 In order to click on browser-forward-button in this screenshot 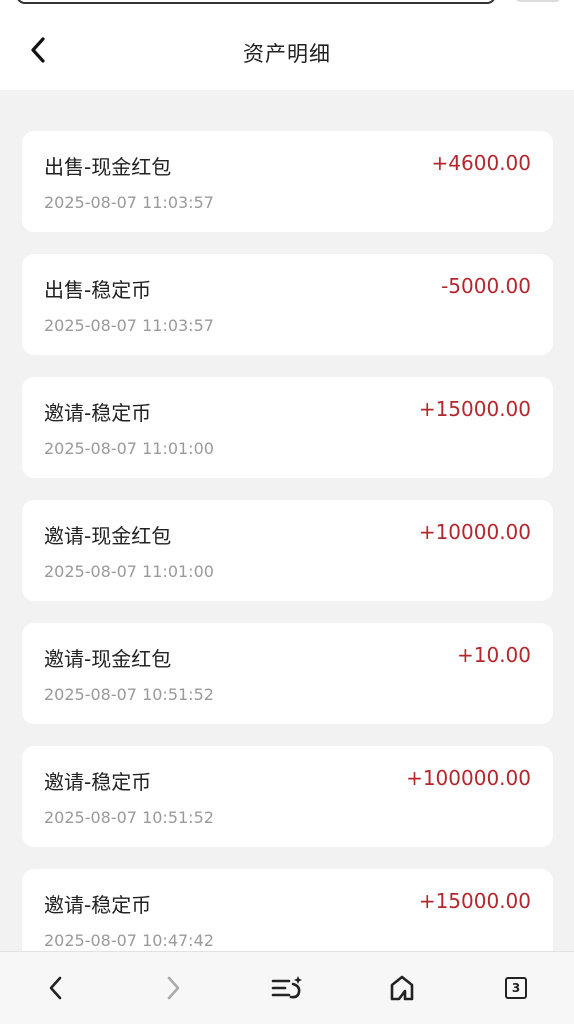, I will do `click(173, 988)`.